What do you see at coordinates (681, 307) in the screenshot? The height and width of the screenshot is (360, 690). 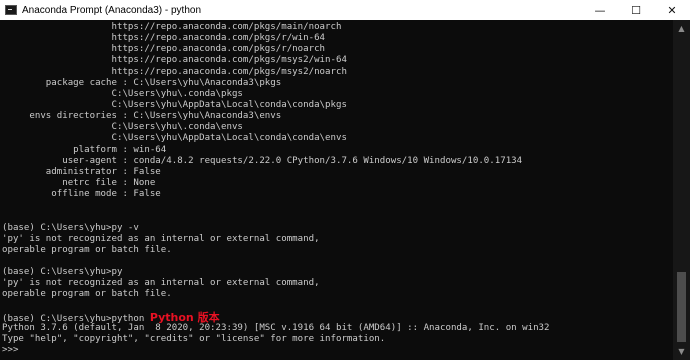 I see `scrollbar-thumb` at bounding box center [681, 307].